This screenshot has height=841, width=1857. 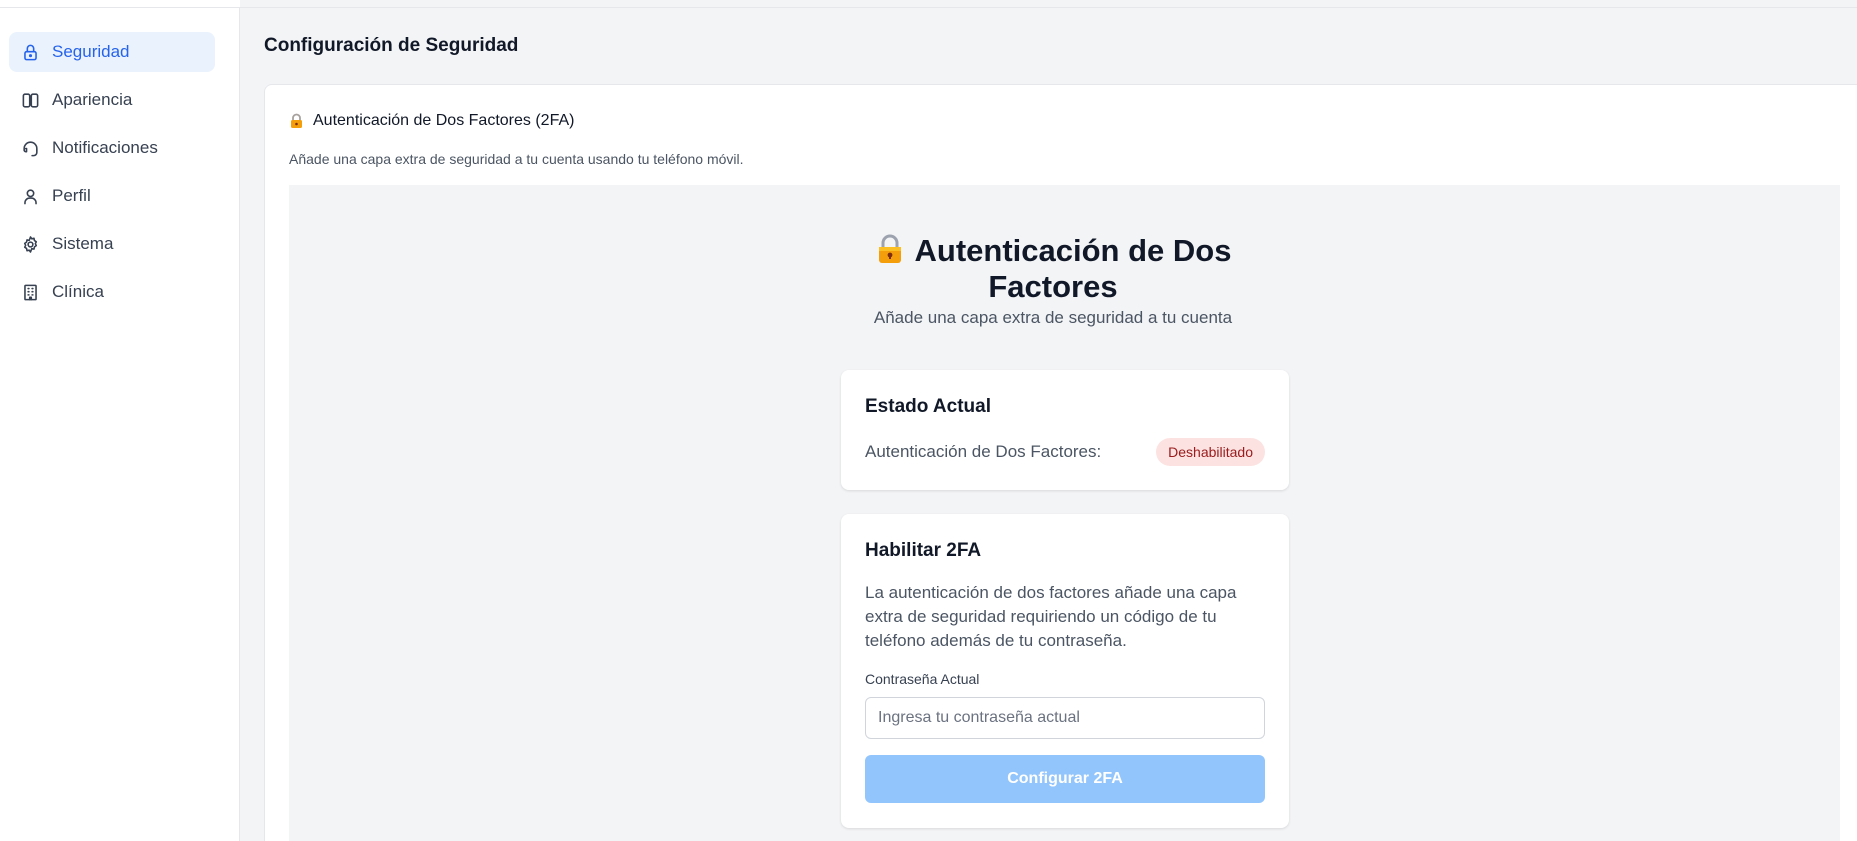 What do you see at coordinates (444, 120) in the screenshot?
I see `card-title: Autenticación de Dos Factores (2FA)` at bounding box center [444, 120].